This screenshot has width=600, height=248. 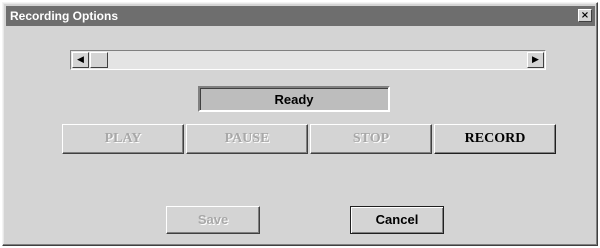 I want to click on stop-button: STOP, so click(x=371, y=139).